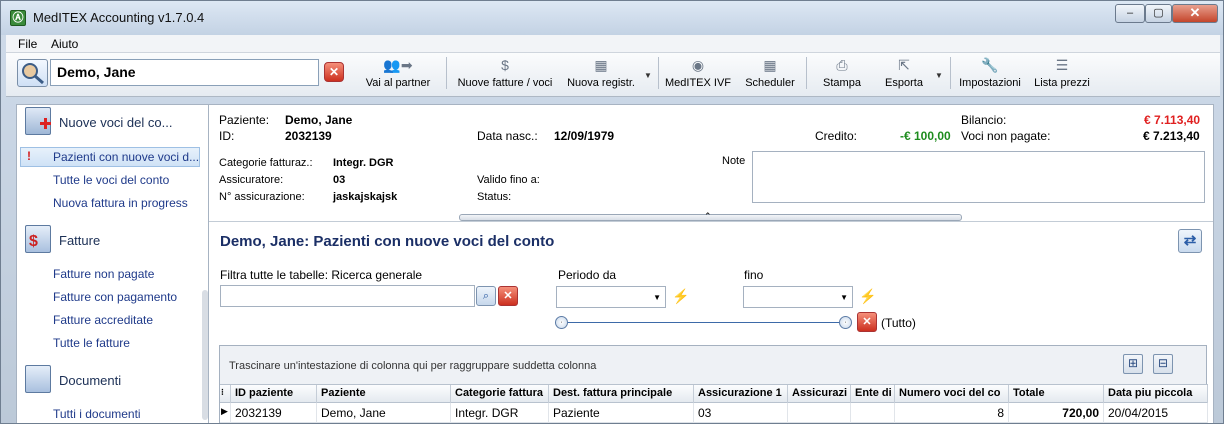 This screenshot has height=424, width=1224. I want to click on voci-non-pagate-value: € 7.213,40, so click(1171, 136).